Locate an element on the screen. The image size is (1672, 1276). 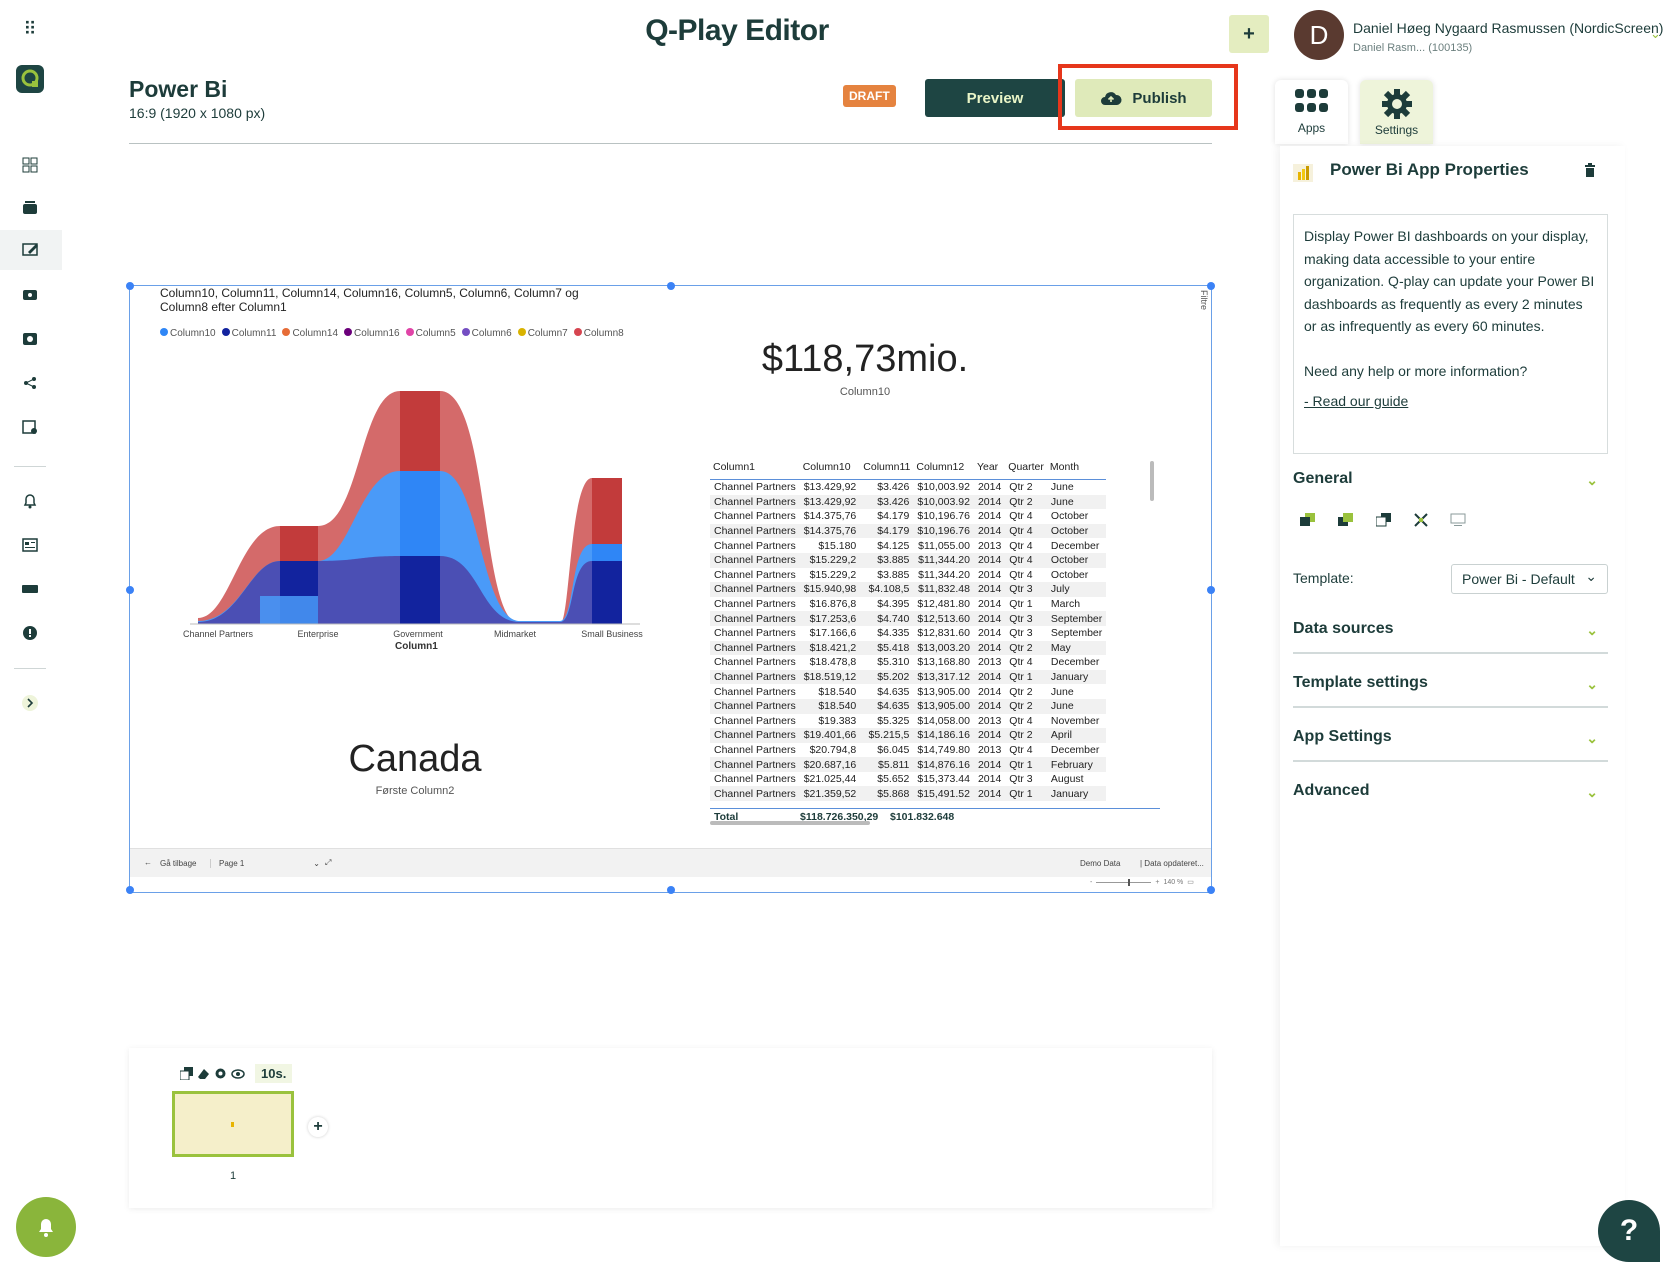
chevron-down-icon: ⌄ is located at coordinates (1655, 34).